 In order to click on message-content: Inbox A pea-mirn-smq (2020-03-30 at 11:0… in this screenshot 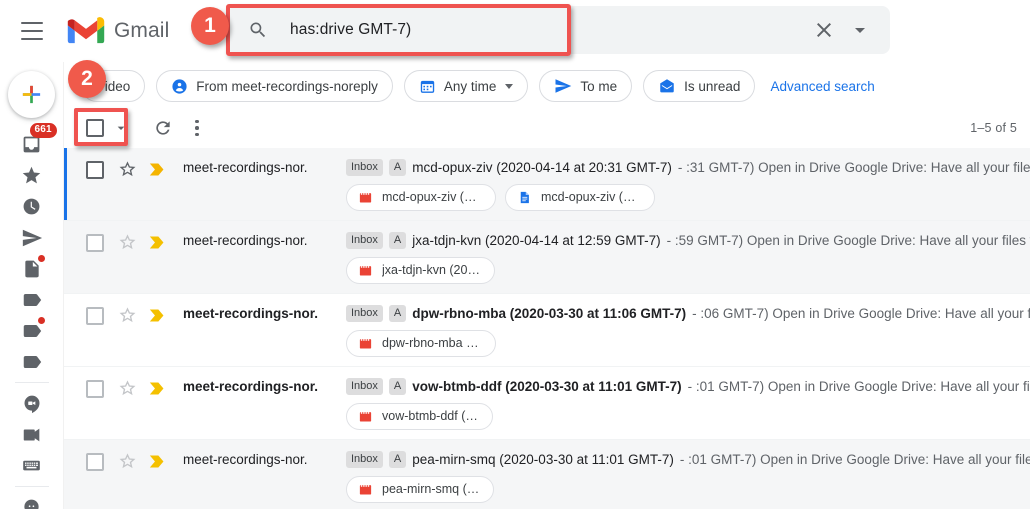, I will do `click(688, 477)`.